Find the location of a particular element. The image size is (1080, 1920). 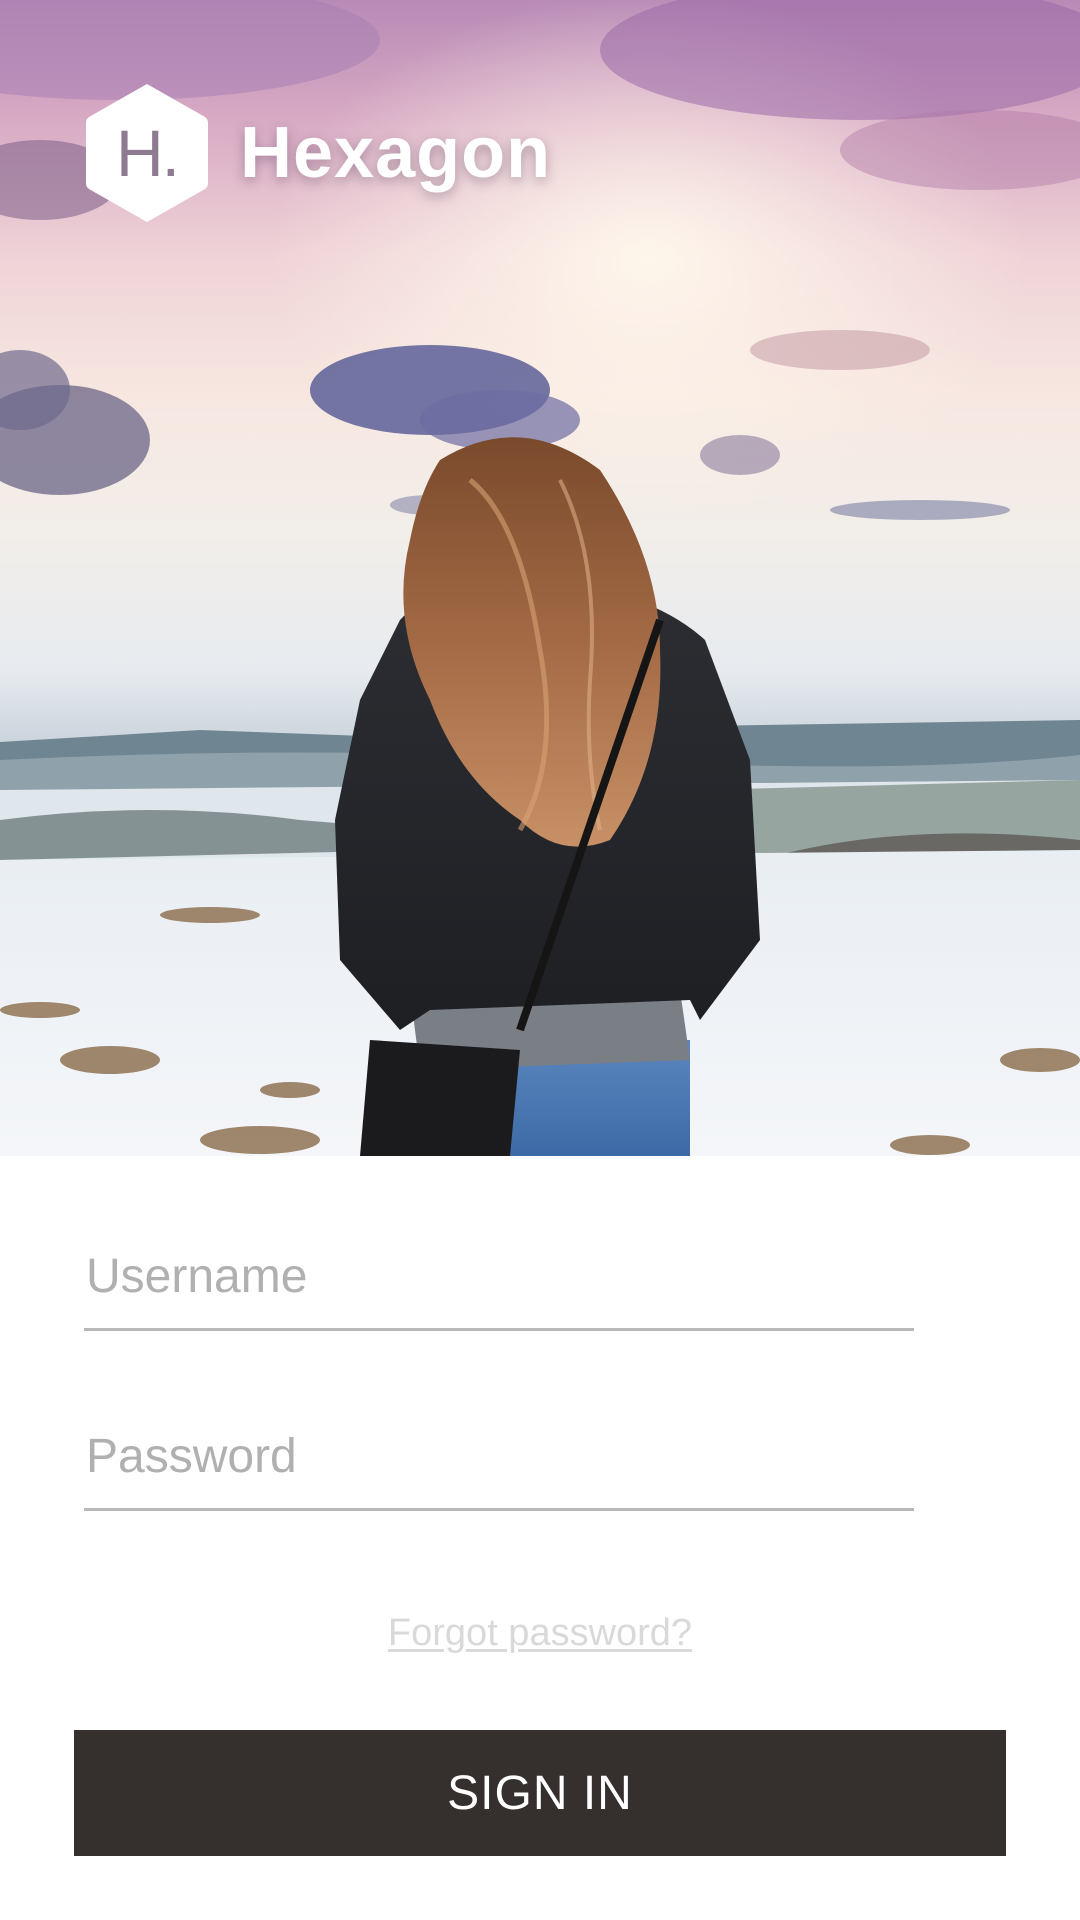

brand-logo: H. Hexagon is located at coordinates (317, 153).